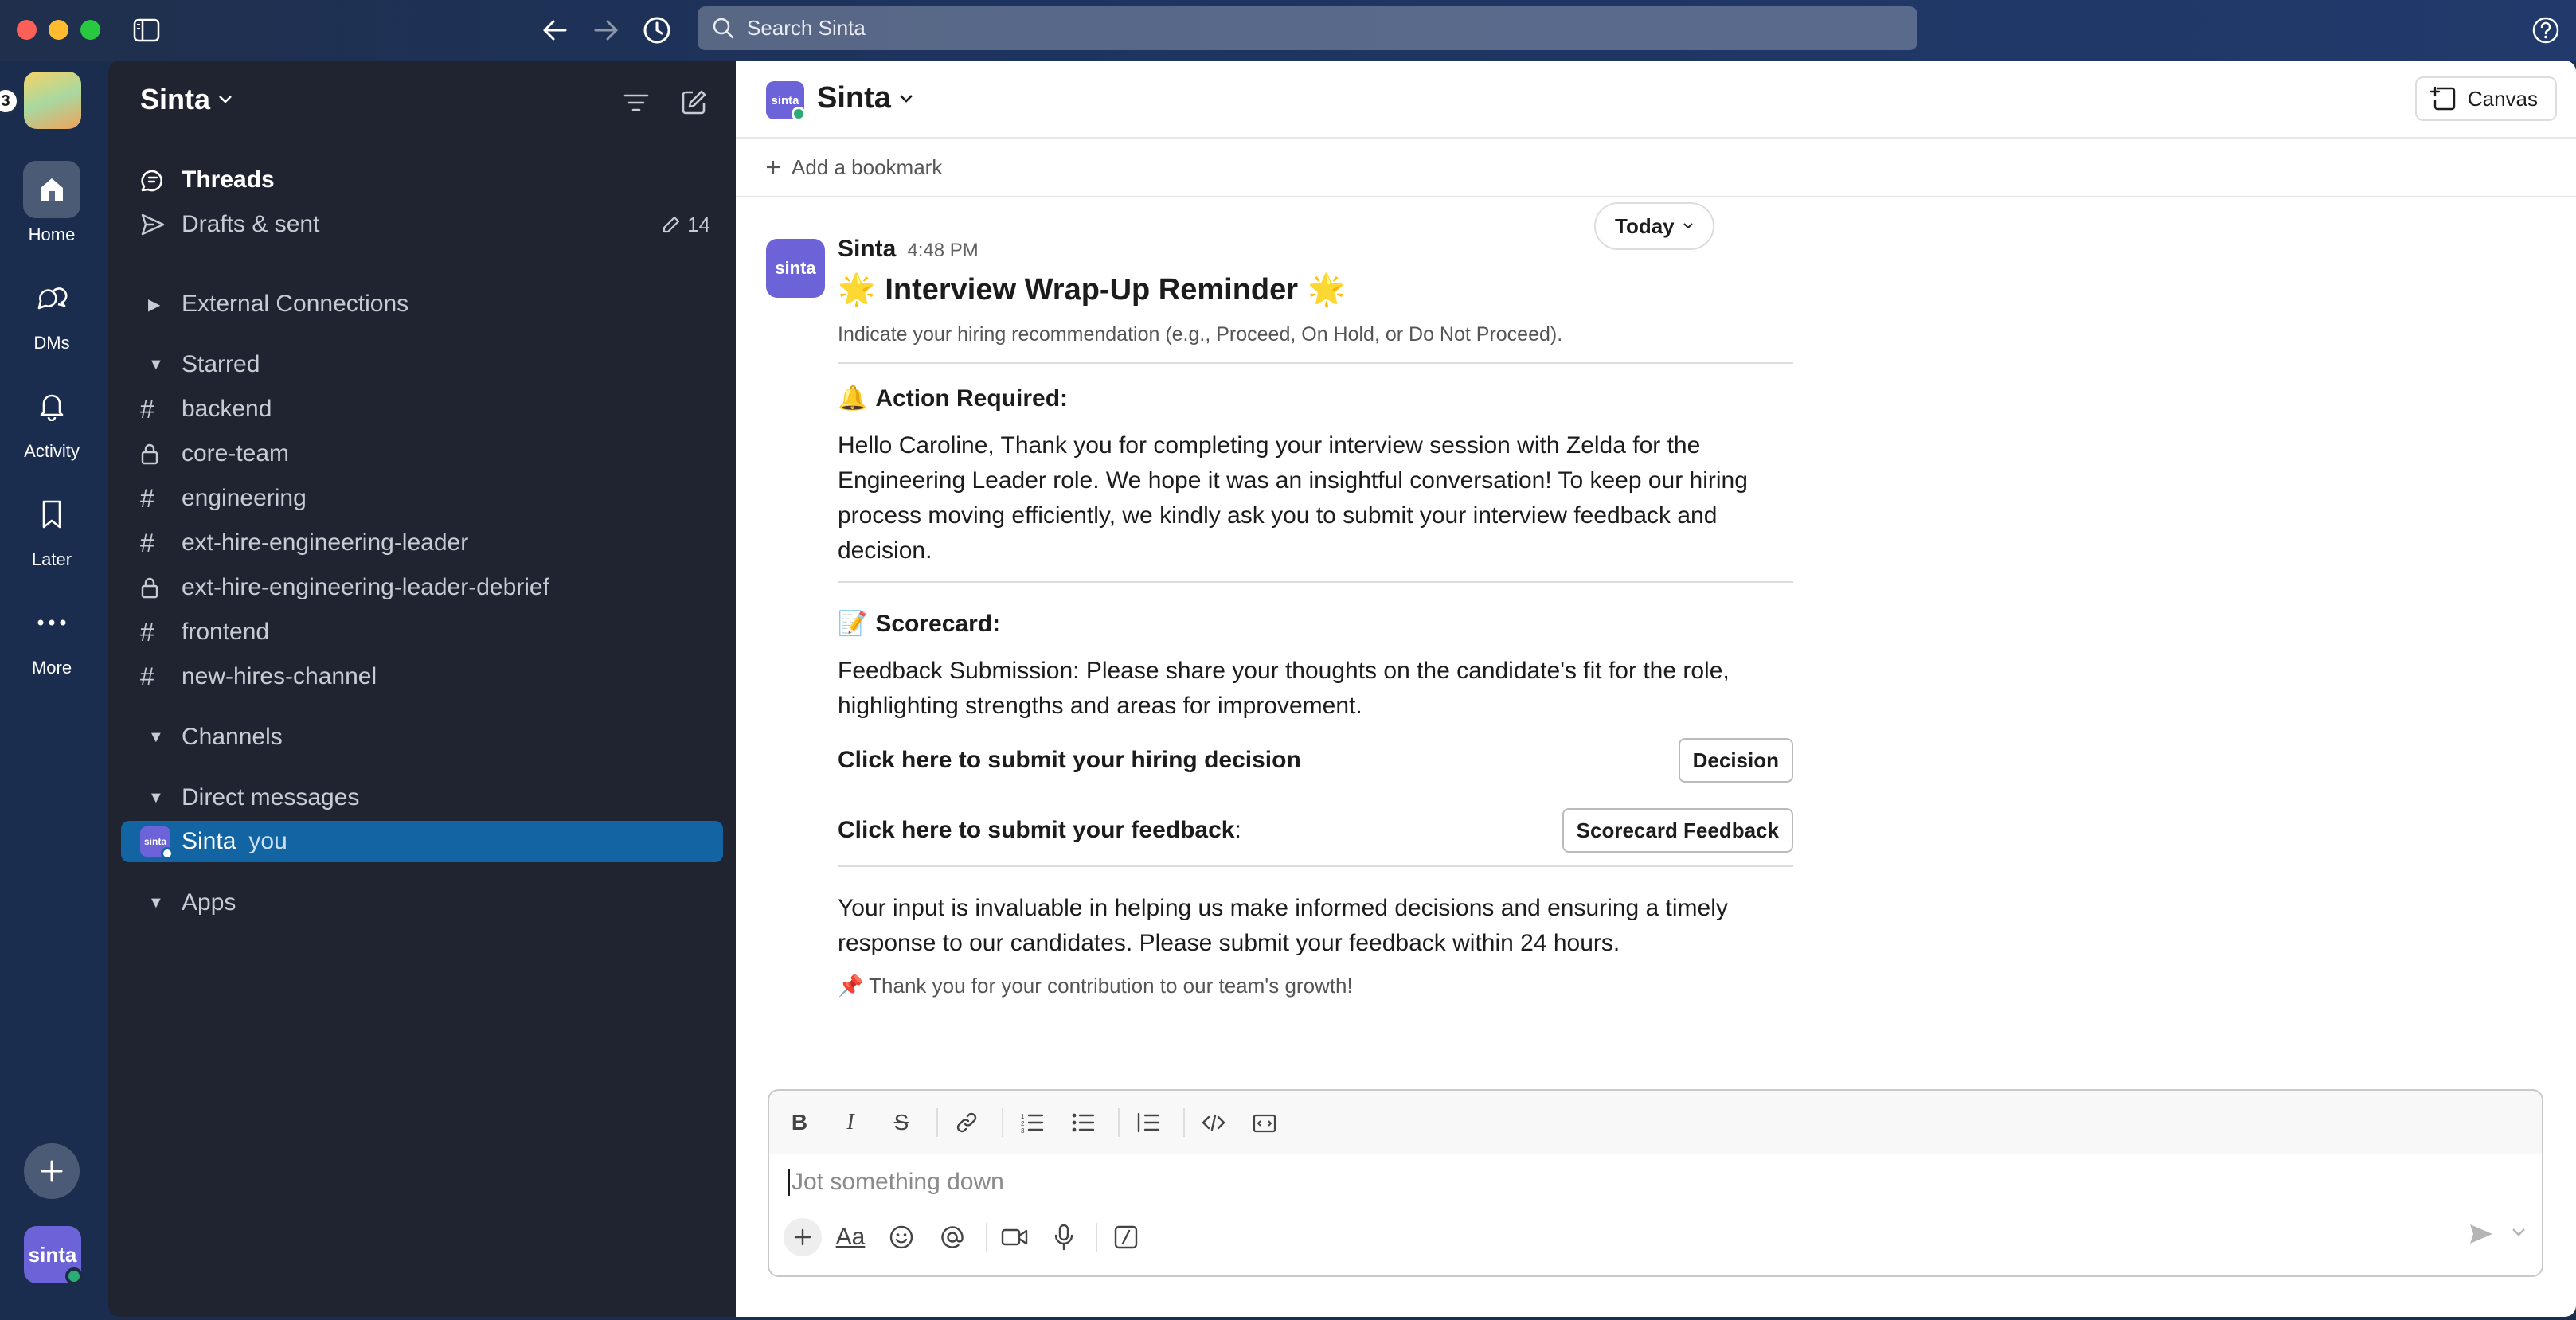 The height and width of the screenshot is (1320, 2576). Describe the element at coordinates (1315, 289) in the screenshot. I see `message-title-row: 🌟 Interview Wrap-Up Reminder 🌟` at that location.